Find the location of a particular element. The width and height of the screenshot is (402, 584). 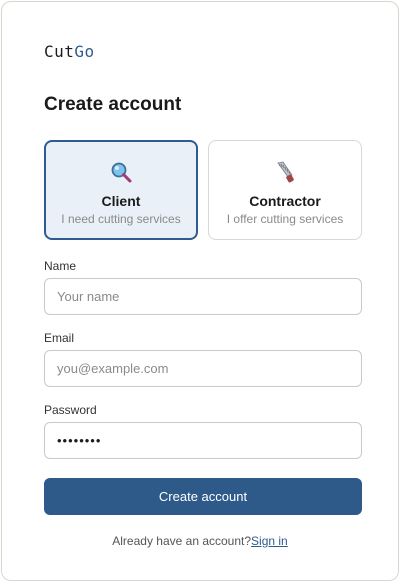

email-field is located at coordinates (203, 368).